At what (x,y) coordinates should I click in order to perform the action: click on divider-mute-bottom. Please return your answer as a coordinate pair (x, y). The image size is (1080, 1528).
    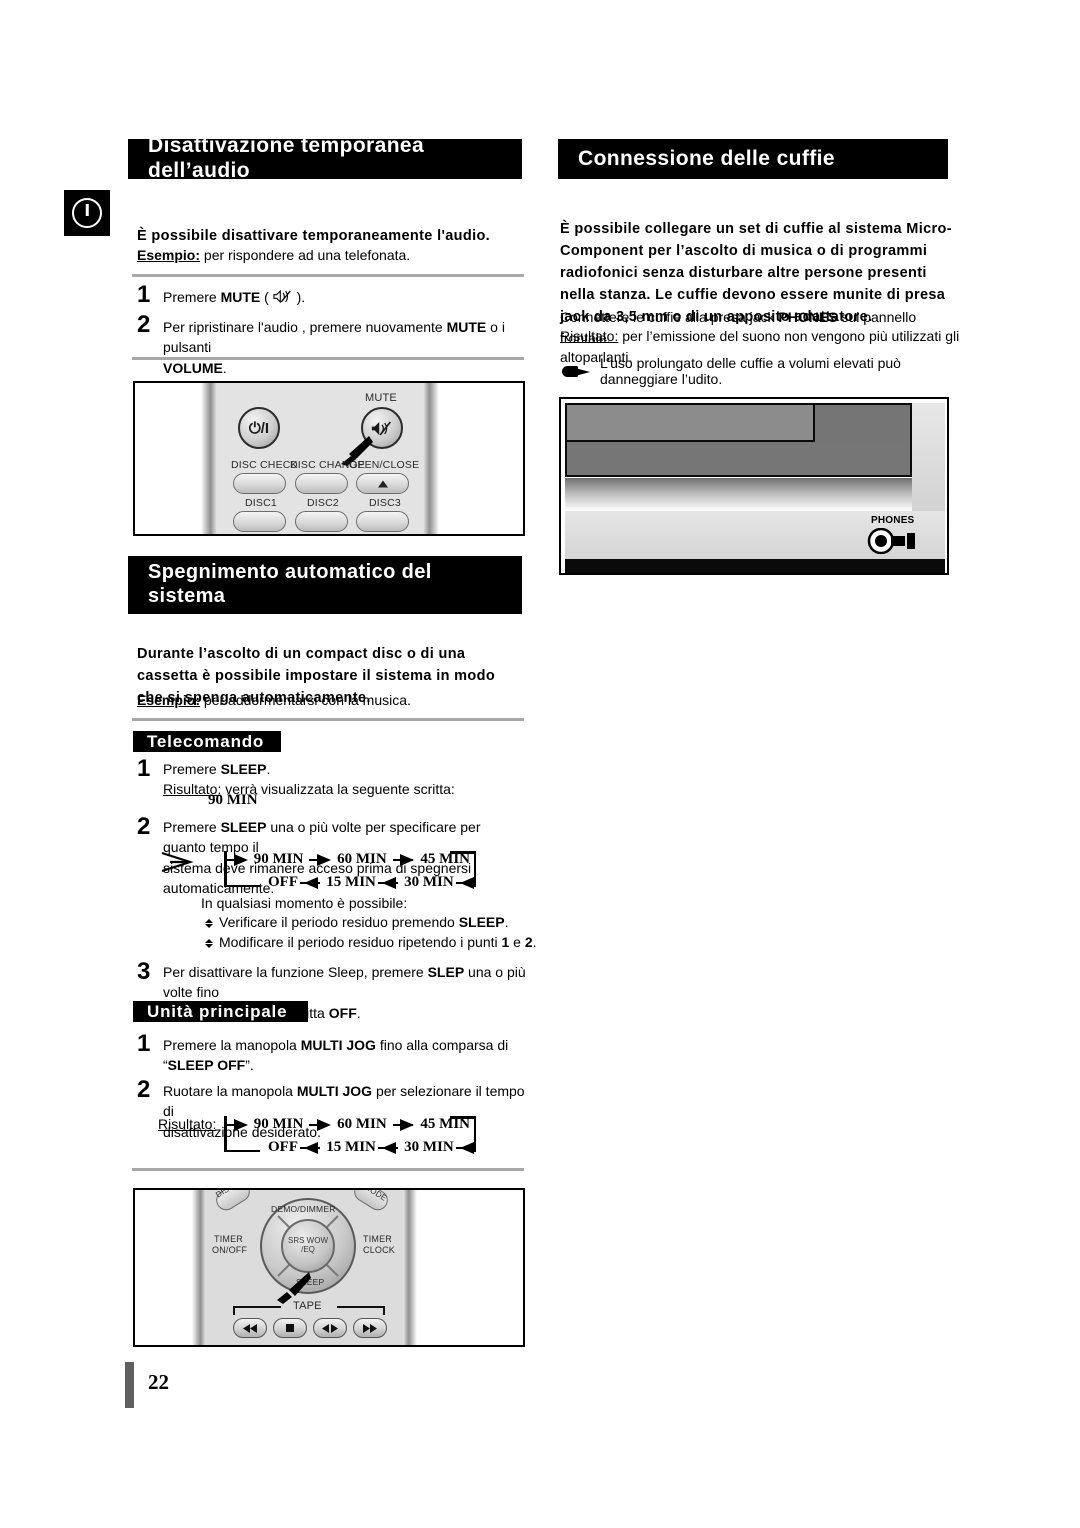
    Looking at the image, I should click on (328, 358).